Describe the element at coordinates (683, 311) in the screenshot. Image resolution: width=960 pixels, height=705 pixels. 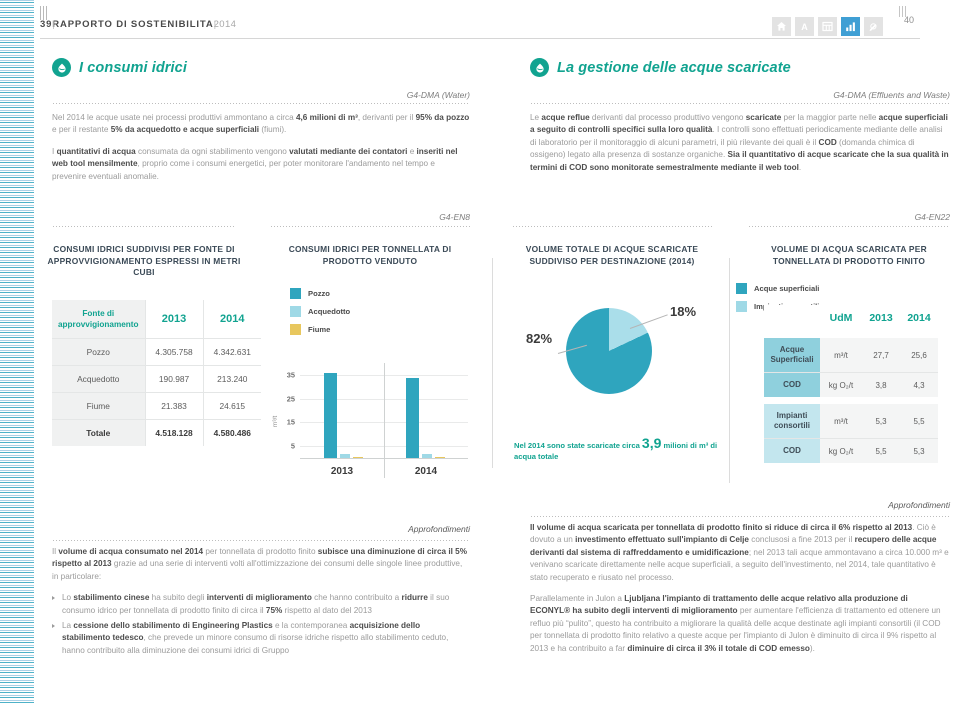
I see `pie-label-18: 18%` at that location.